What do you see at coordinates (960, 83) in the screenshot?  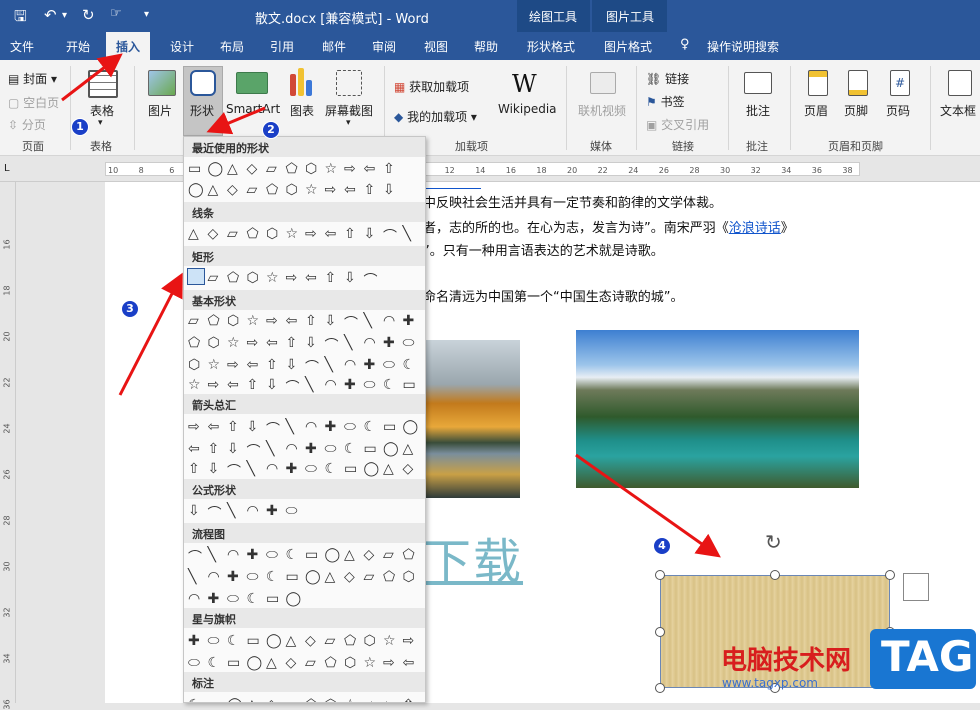 I see `textbox-icon` at bounding box center [960, 83].